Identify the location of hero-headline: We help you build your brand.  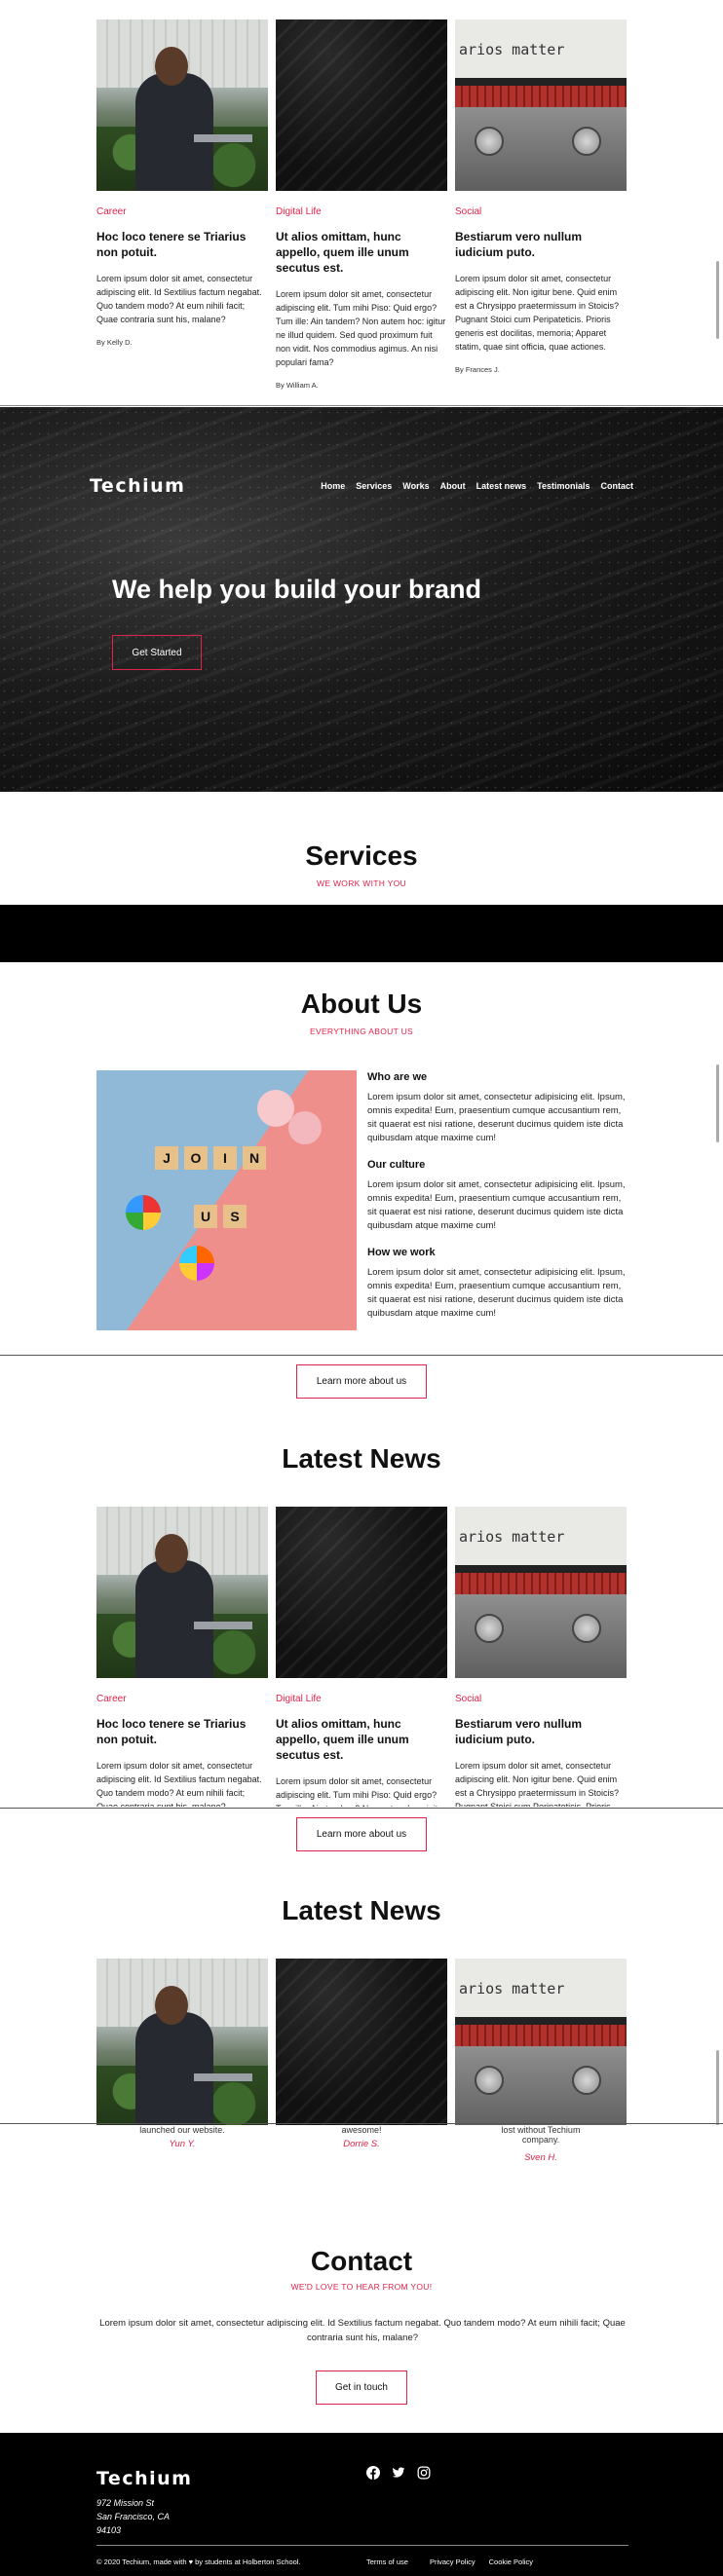
(297, 589).